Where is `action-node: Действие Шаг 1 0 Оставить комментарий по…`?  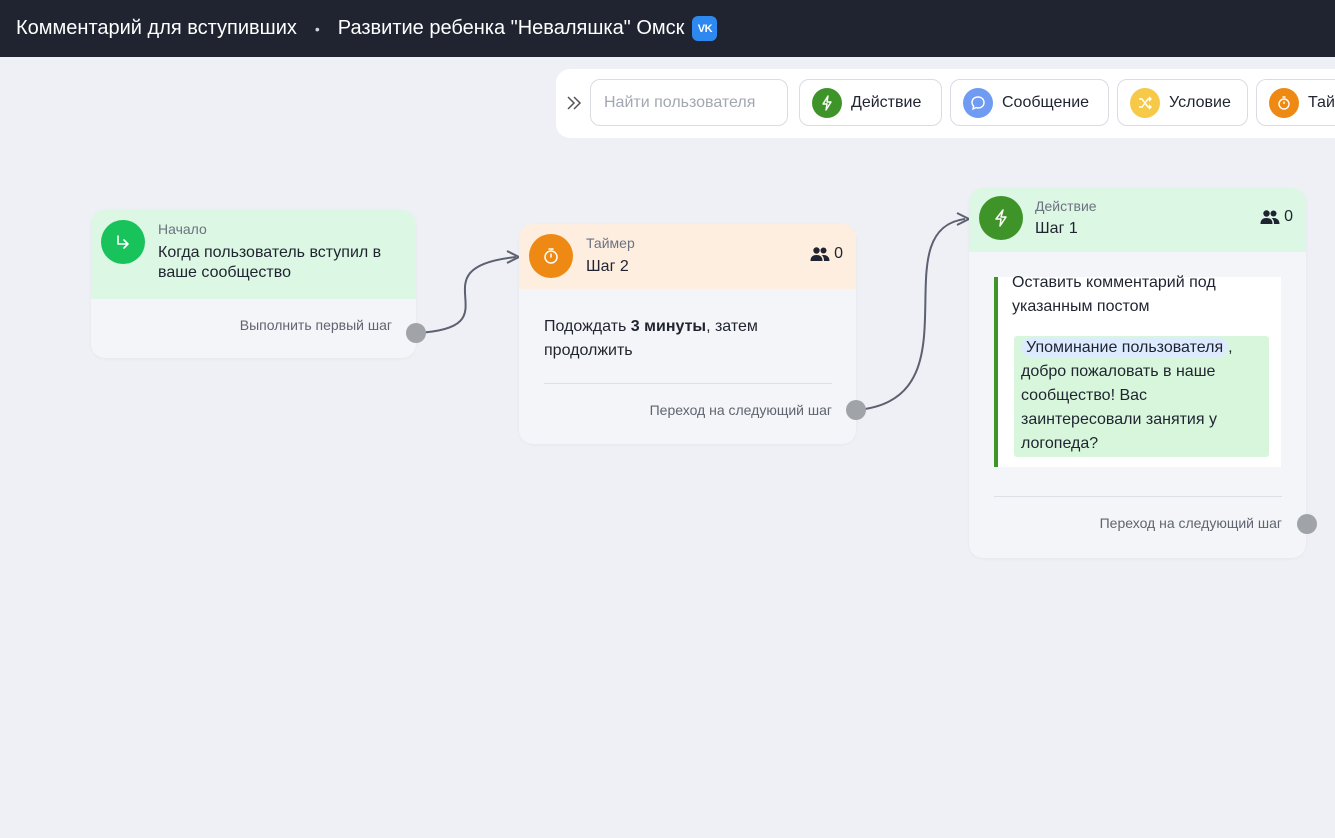
action-node: Действие Шаг 1 0 Оставить комментарий по… is located at coordinates (1137, 373).